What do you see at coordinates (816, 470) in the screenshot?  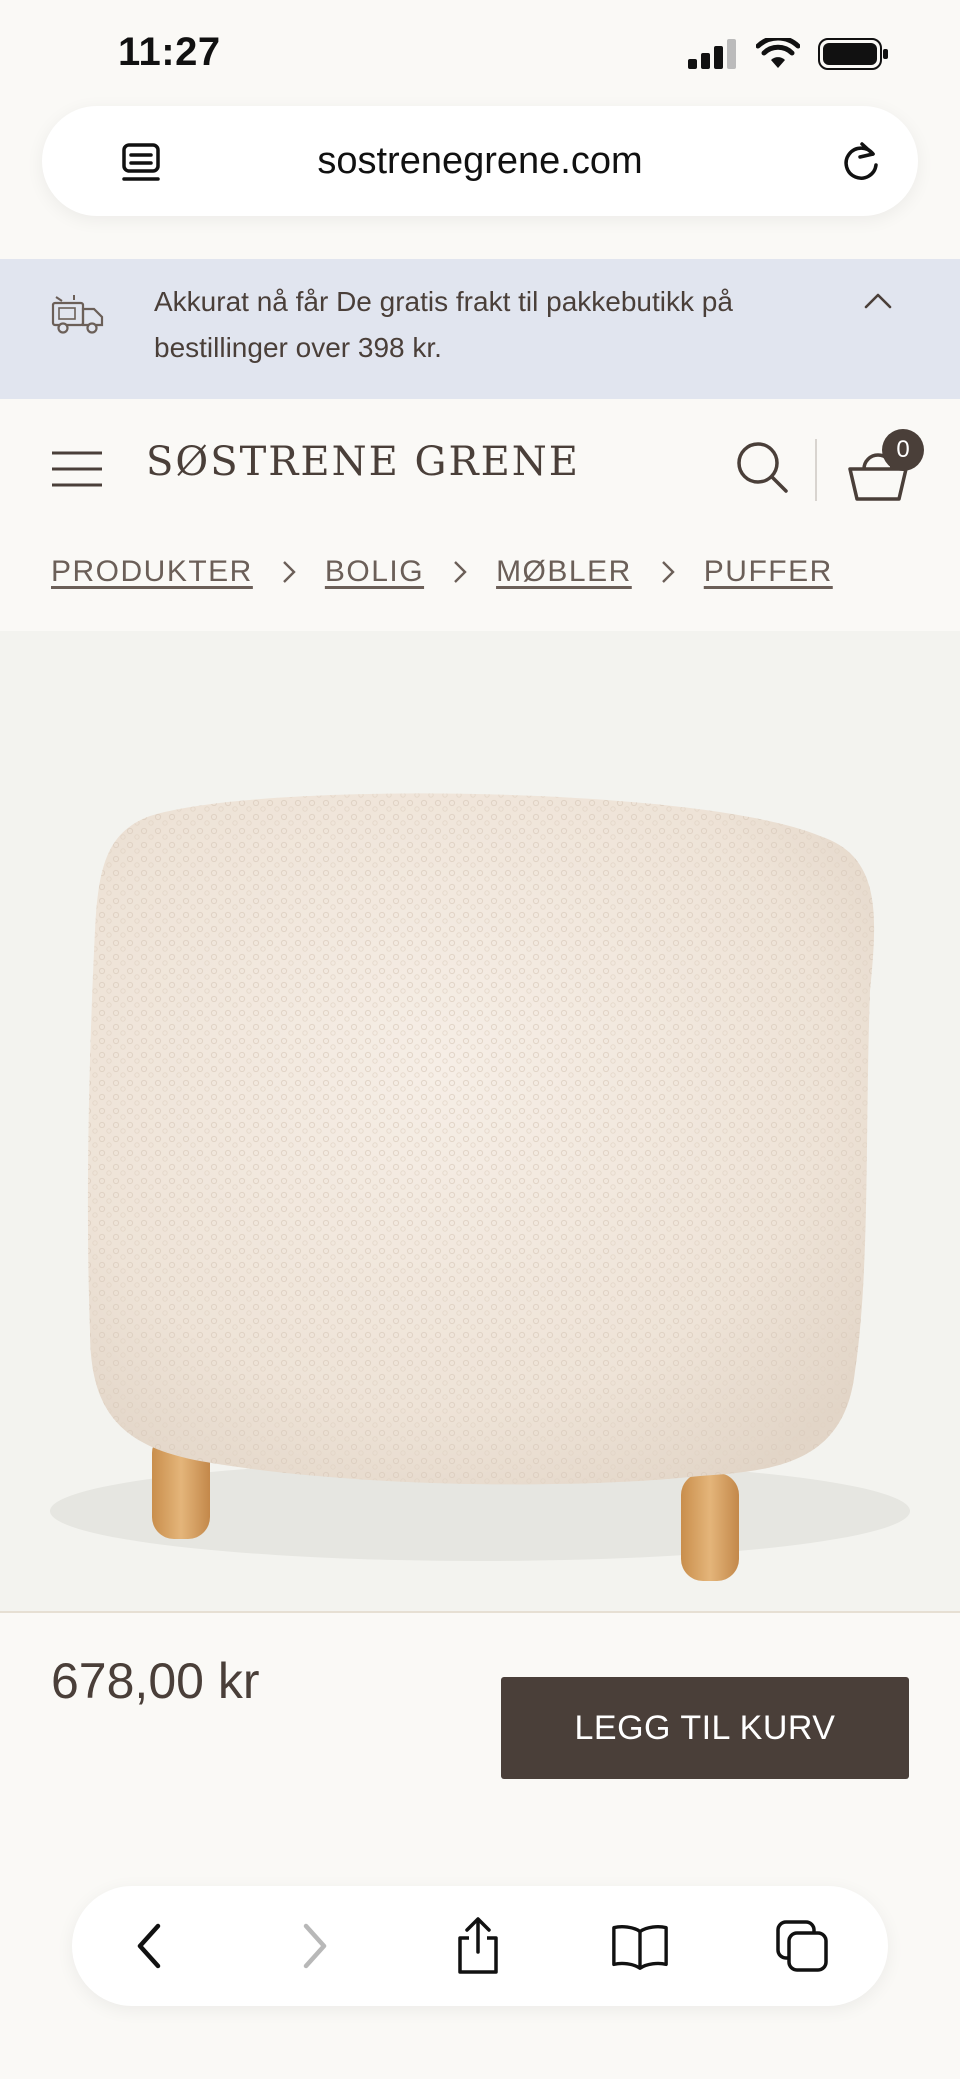 I see `header-divider` at bounding box center [816, 470].